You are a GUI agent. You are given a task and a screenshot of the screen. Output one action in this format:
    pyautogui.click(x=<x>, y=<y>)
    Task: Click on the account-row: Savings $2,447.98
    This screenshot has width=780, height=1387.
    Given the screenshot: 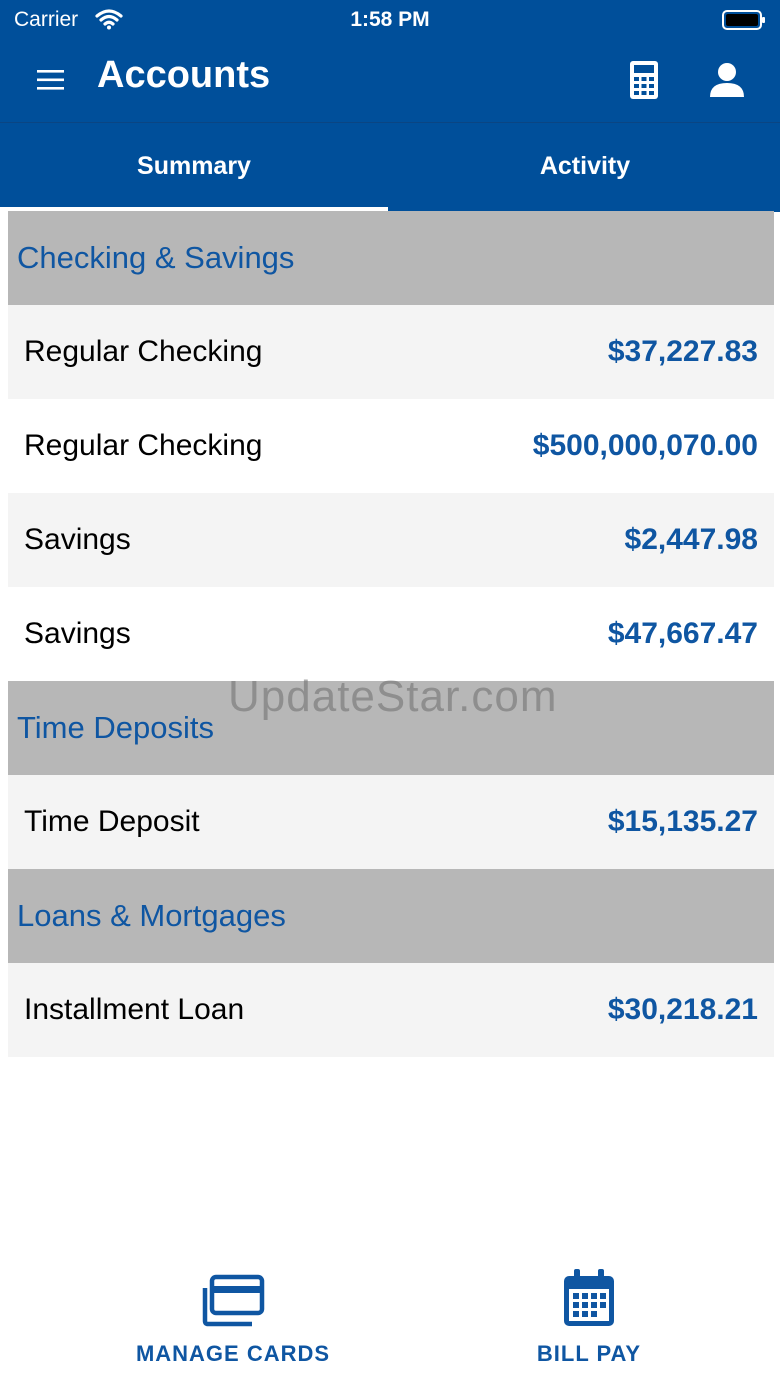 What is the action you would take?
    pyautogui.click(x=391, y=540)
    